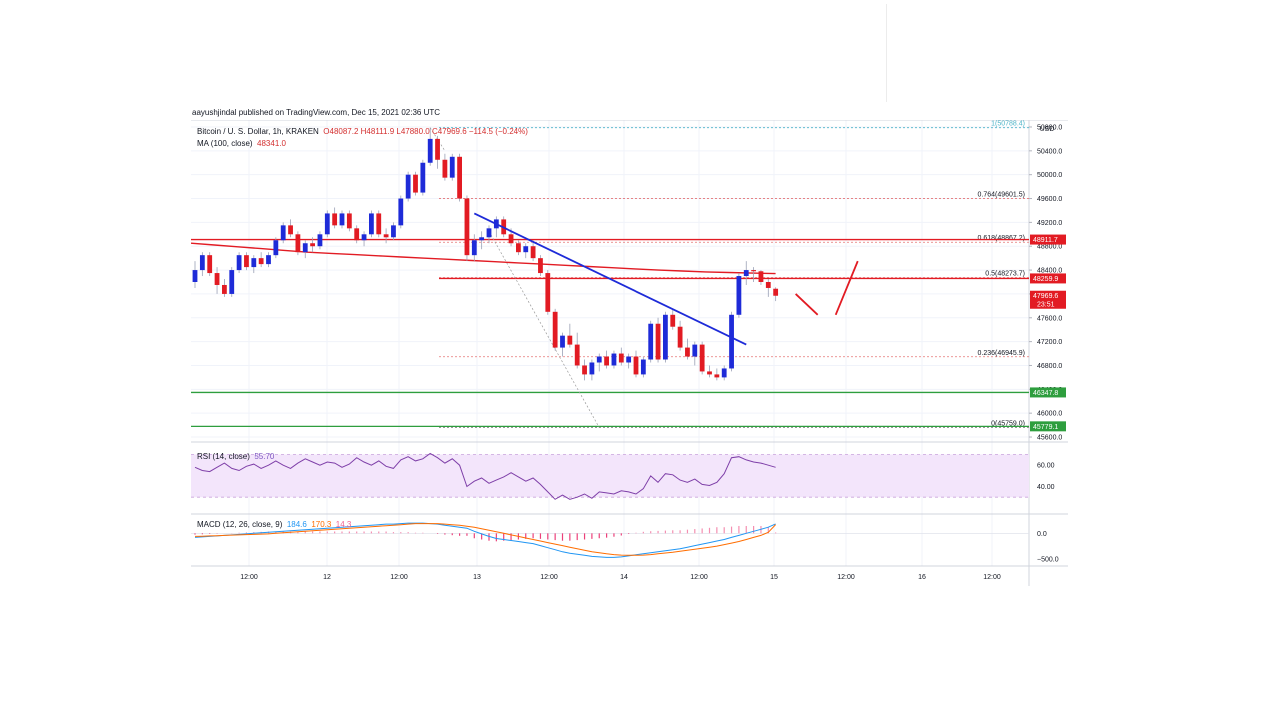 This screenshot has height=720, width=1280. What do you see at coordinates (1049, 414) in the screenshot?
I see `price-axis-label-12: 46000.0` at bounding box center [1049, 414].